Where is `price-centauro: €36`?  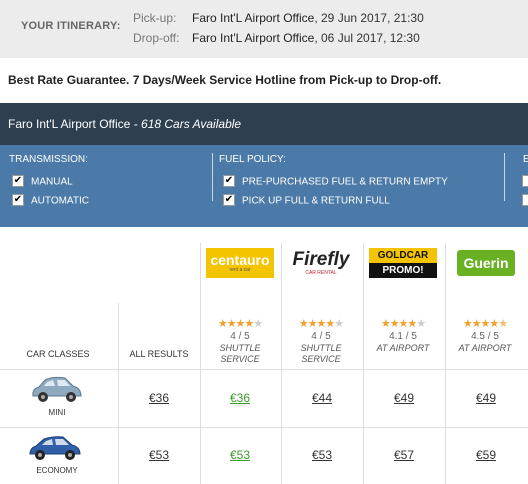 price-centauro: €36 is located at coordinates (240, 398).